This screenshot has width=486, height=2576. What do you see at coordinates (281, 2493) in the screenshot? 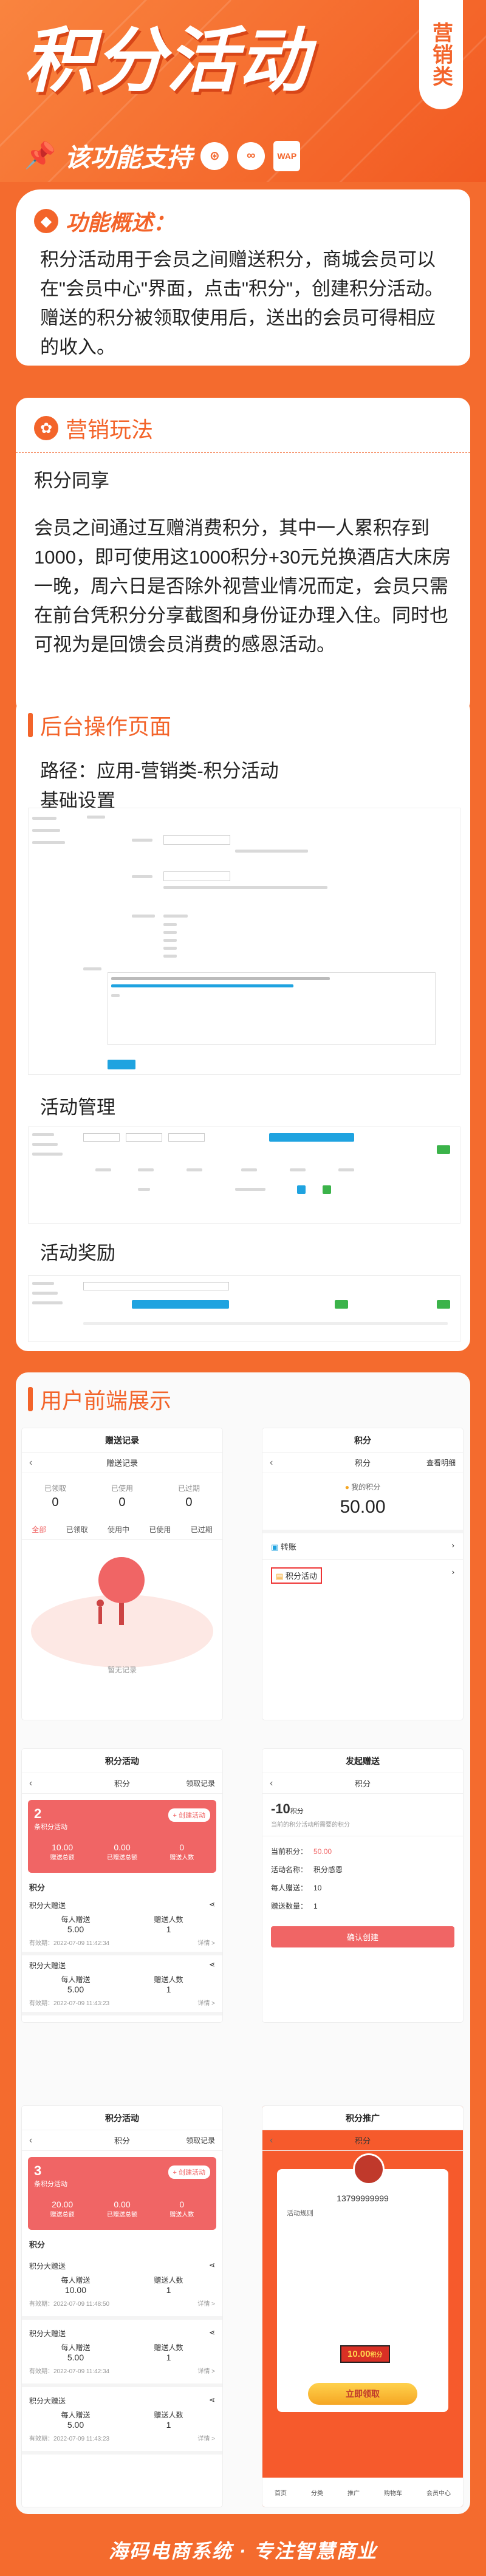
I see `nav-home: 首页` at bounding box center [281, 2493].